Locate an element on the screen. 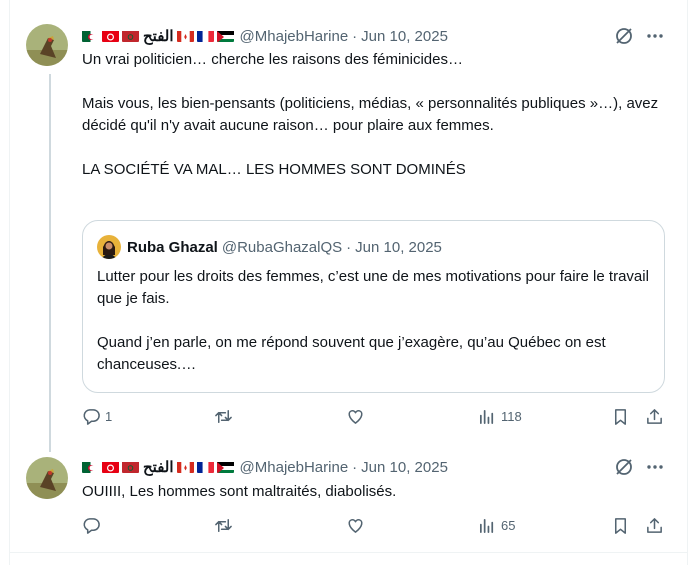  reply-count: 1 is located at coordinates (109, 416).